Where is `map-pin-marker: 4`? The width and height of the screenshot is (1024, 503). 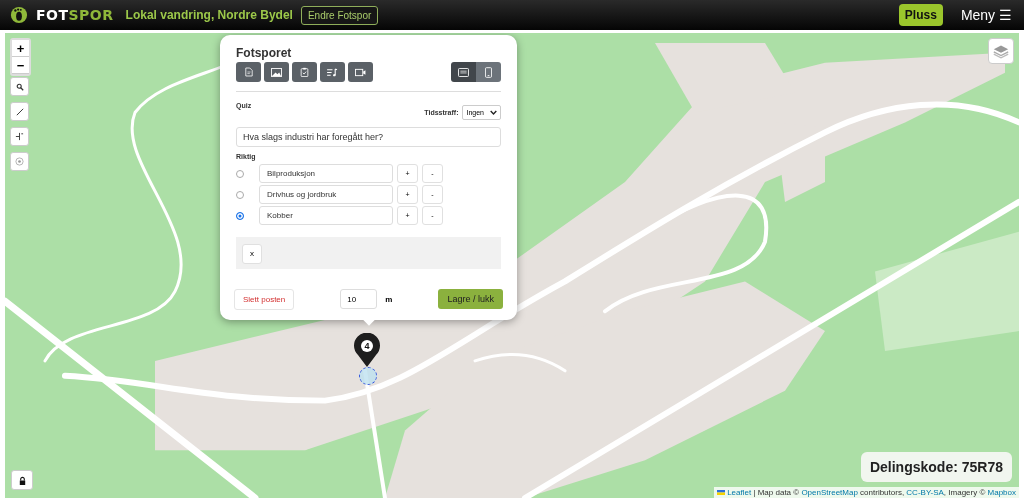 map-pin-marker: 4 is located at coordinates (367, 350).